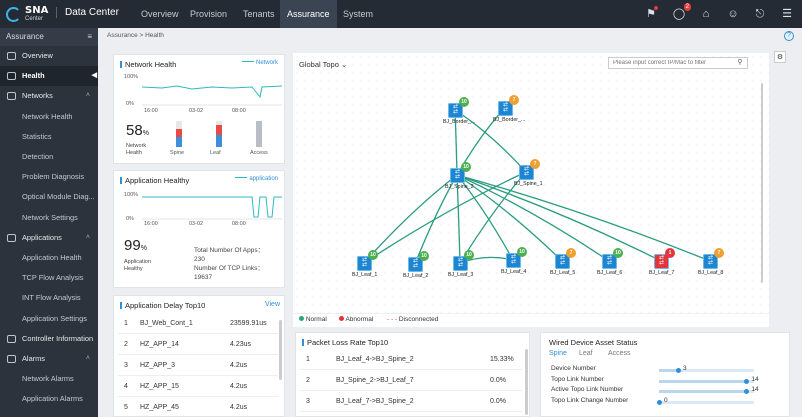  Describe the element at coordinates (49, 319) in the screenshot. I see `sidebar-item-application-settings: Application Settings` at that location.